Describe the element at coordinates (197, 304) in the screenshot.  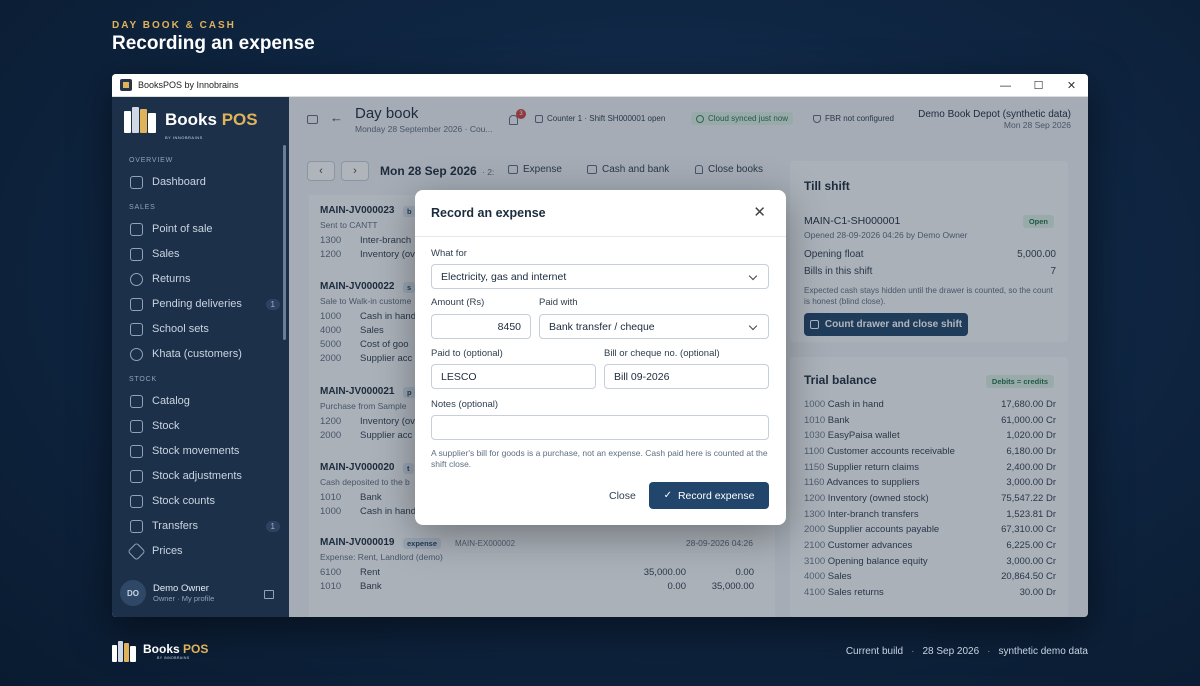
I see `sidebar-item-label: Pending deliveries` at that location.